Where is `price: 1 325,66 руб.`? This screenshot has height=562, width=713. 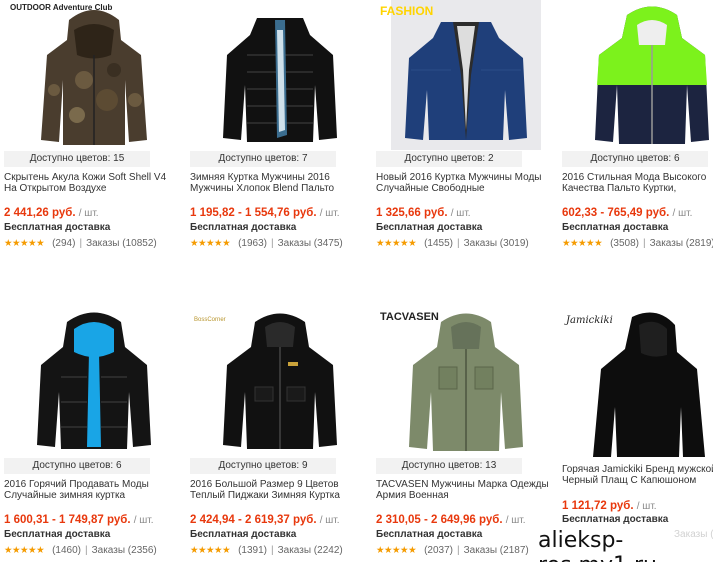
price: 1 325,66 руб. is located at coordinates (412, 213).